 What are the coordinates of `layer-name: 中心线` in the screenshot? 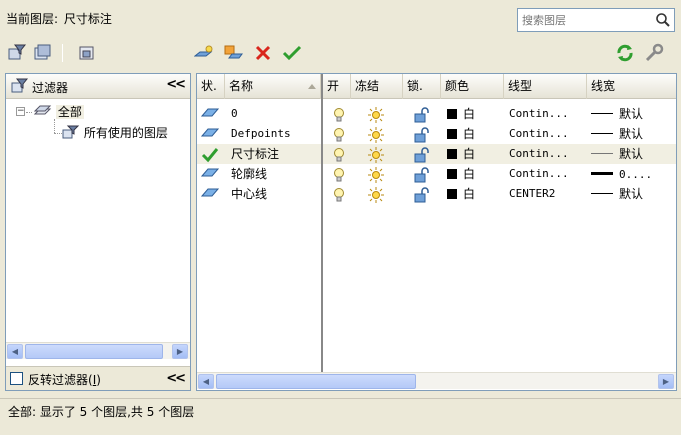 It's located at (275, 194).